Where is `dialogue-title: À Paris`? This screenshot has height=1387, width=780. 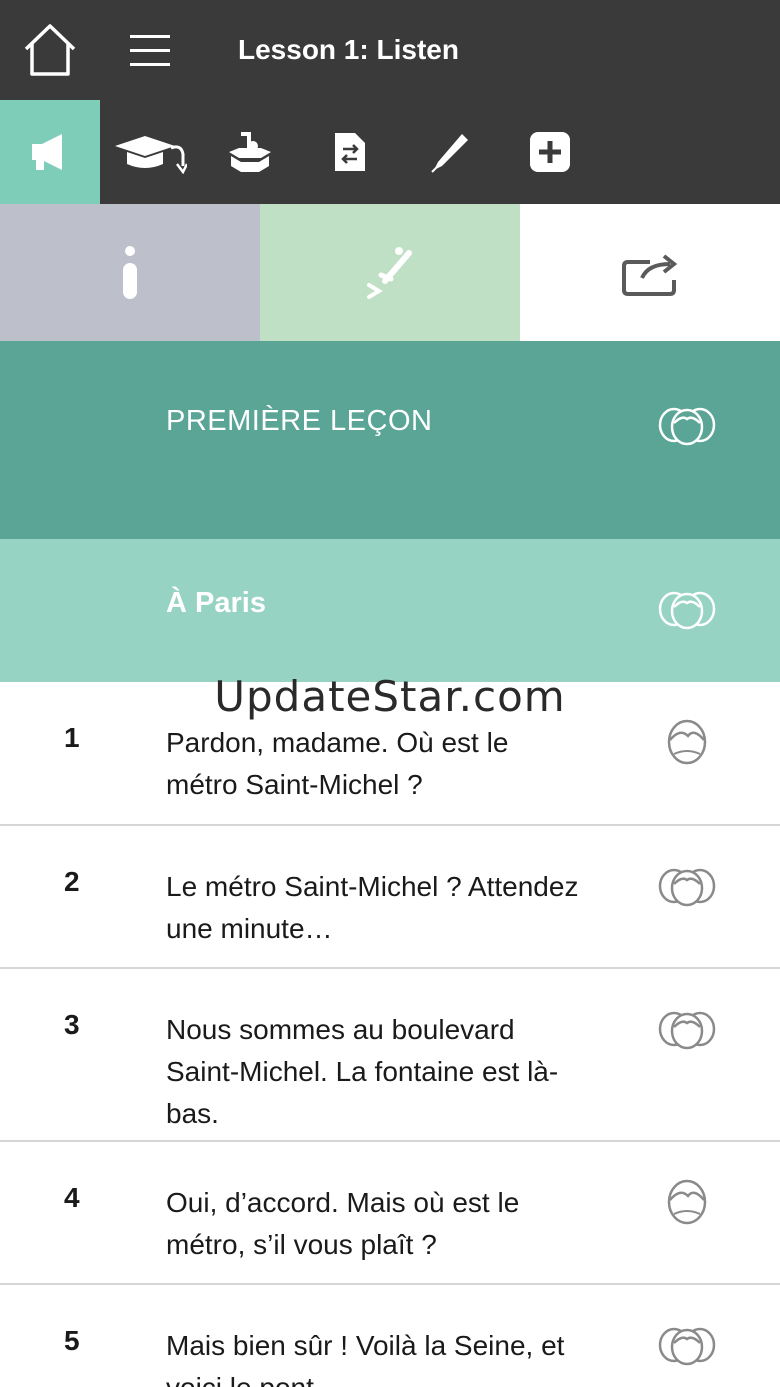
dialogue-title: À Paris is located at coordinates (216, 603).